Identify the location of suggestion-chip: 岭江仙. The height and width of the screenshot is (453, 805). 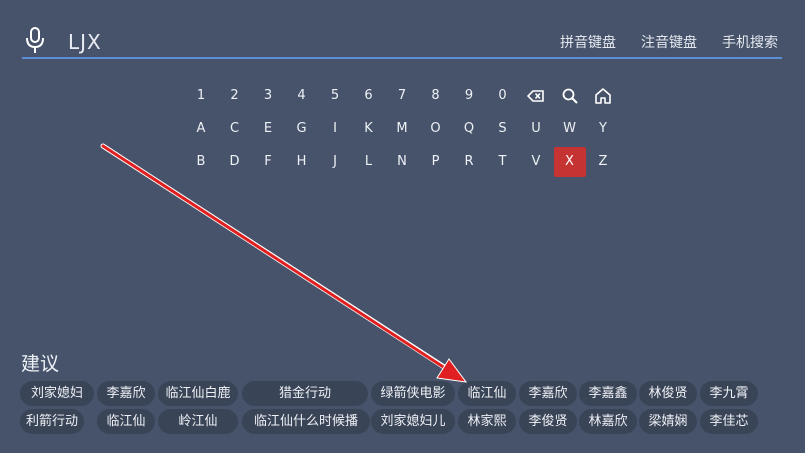
(198, 421).